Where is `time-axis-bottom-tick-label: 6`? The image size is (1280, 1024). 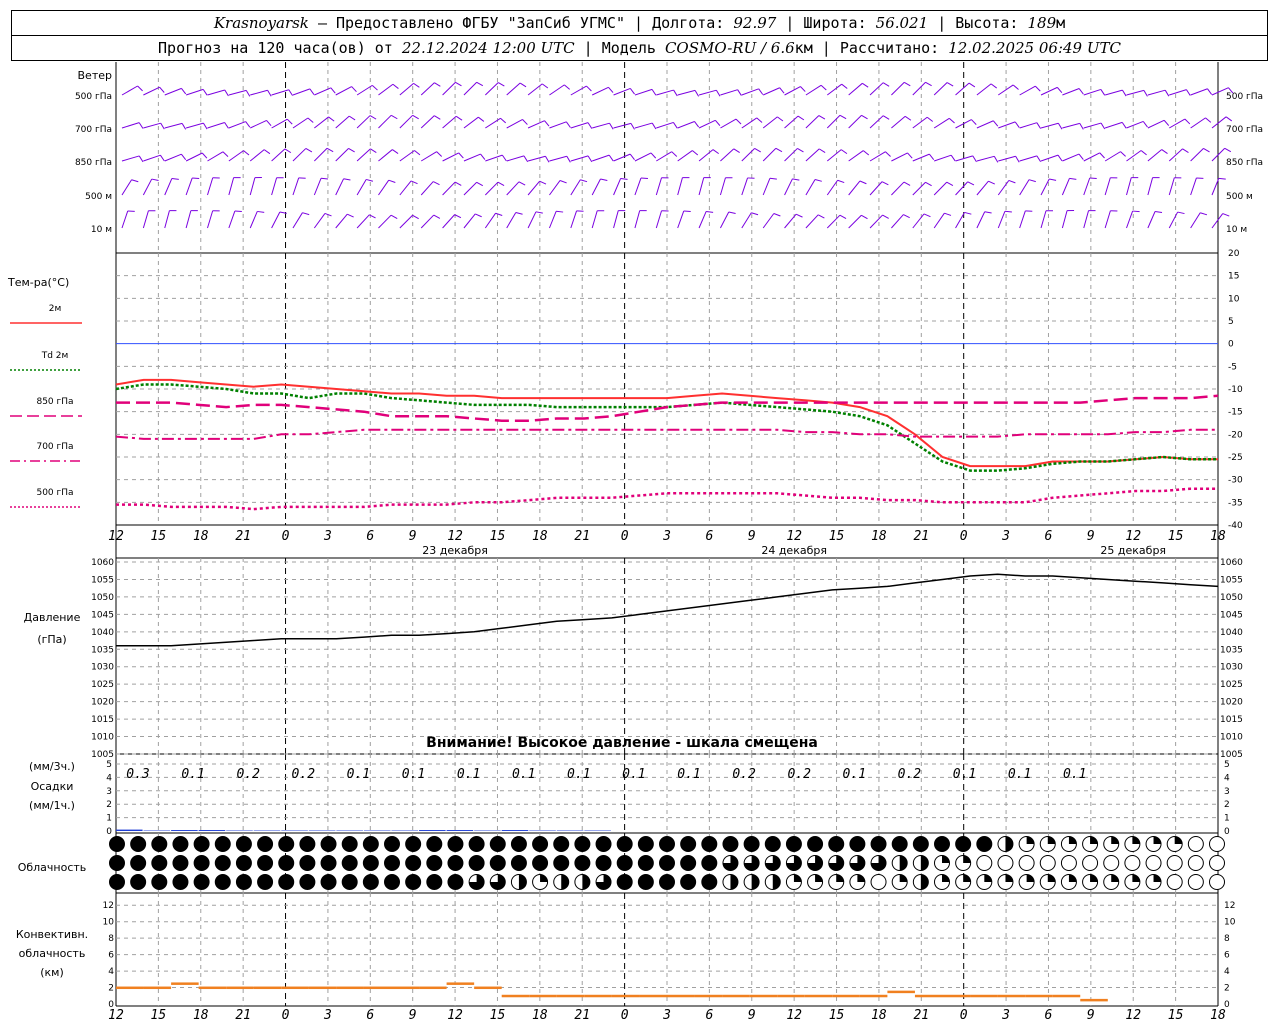
time-axis-bottom-tick-label: 6 is located at coordinates (1049, 1015).